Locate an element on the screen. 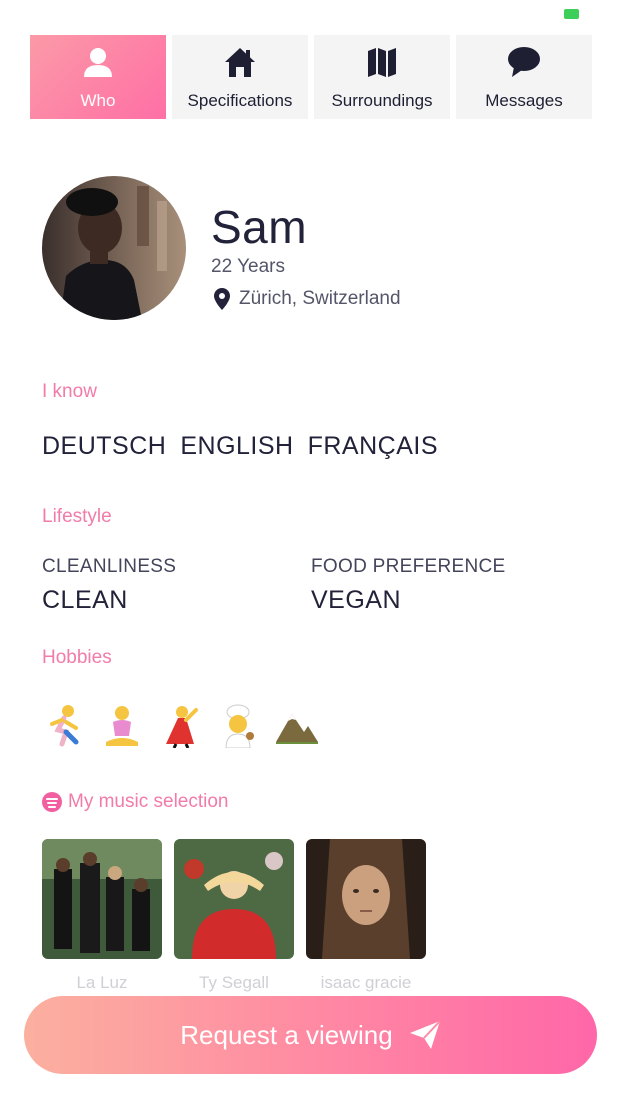  hobbies-title: Hobbies is located at coordinates (77, 657).